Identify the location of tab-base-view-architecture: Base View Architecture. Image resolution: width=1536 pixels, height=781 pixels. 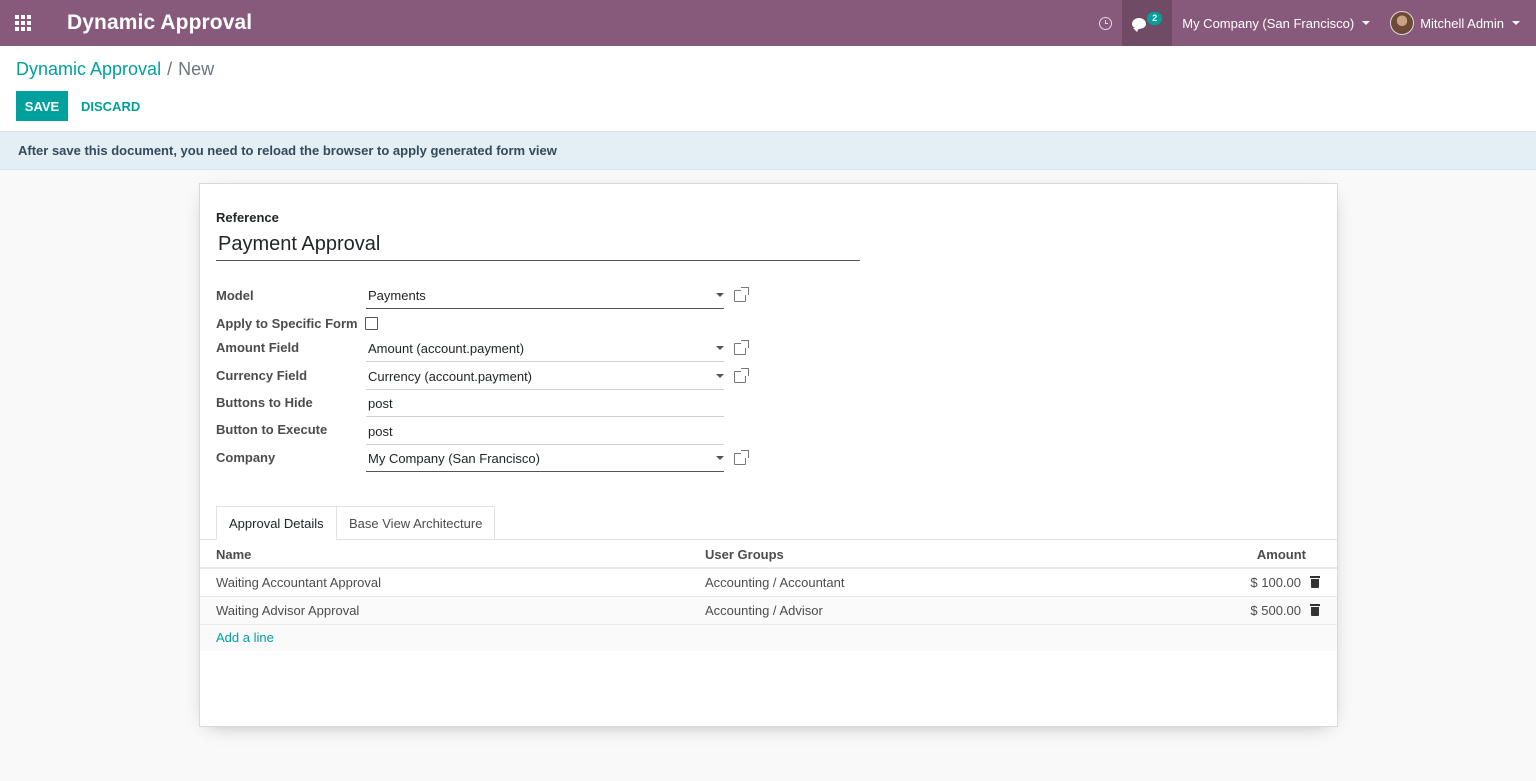
(416, 523).